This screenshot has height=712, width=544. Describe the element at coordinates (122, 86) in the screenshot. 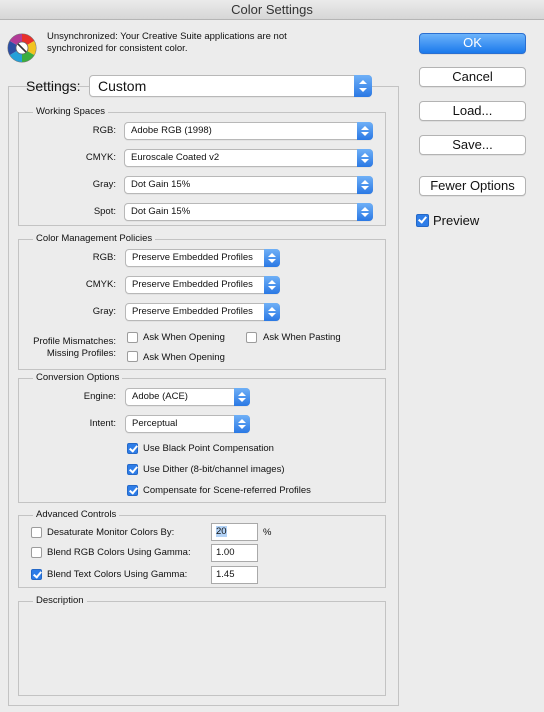

I see `settings-select-value: Custom` at that location.